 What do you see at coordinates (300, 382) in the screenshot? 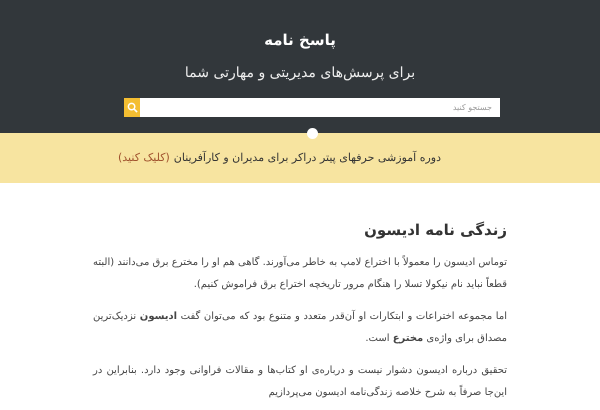
I see `article-paragraph: تحقیق درباره ادیسون دشوار نیست و درباره‌ی او کتاب‌ها و مقالات فراوانی وجود دارد. بنابراین در این‌جا صرفاً به شرح خلاصه زندگی‌نامه ادیسون می‌پردازیم` at bounding box center [300, 382].